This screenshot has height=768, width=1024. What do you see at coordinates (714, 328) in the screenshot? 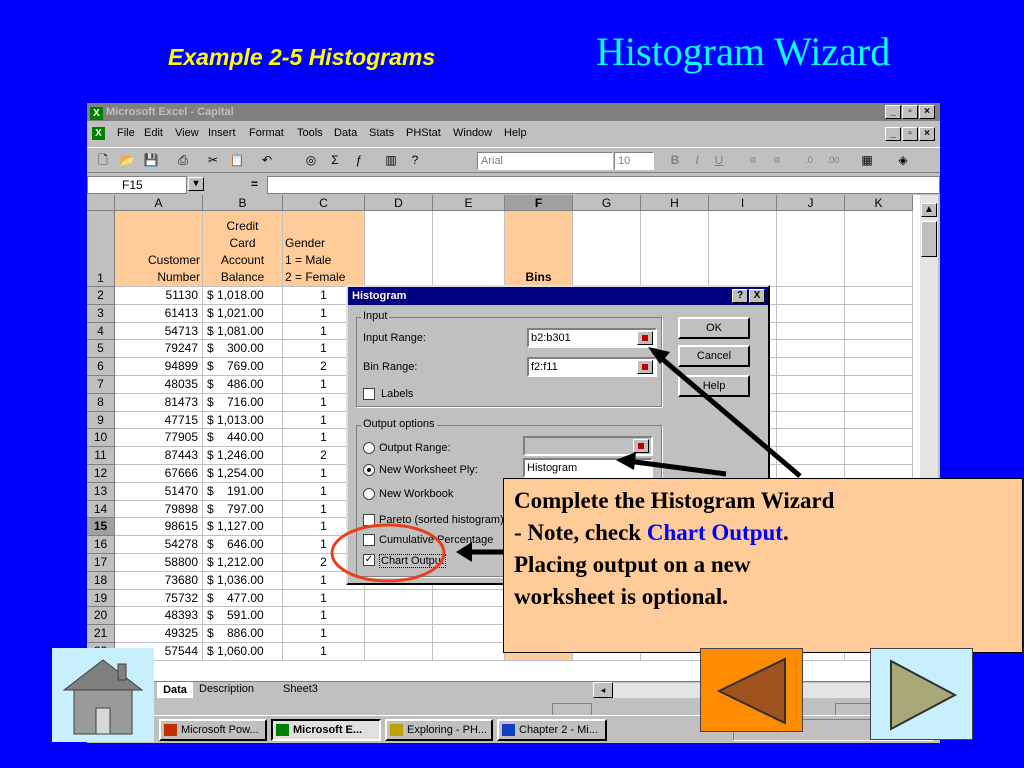
I see `ok-button: OK` at bounding box center [714, 328].